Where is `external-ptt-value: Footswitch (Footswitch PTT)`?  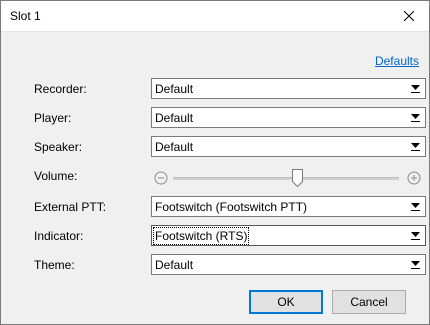
external-ptt-value: Footswitch (Footswitch PTT) is located at coordinates (231, 207).